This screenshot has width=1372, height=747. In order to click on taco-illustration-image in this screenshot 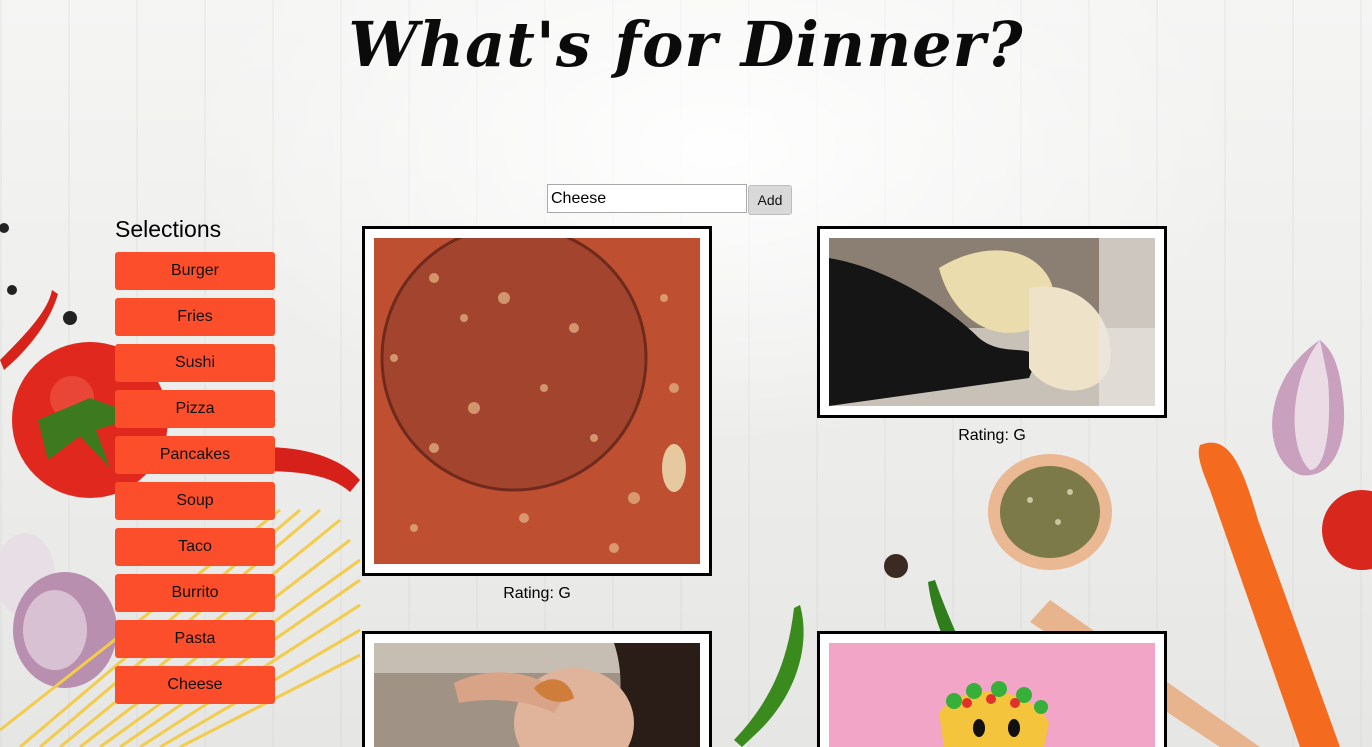, I will do `click(992, 695)`.